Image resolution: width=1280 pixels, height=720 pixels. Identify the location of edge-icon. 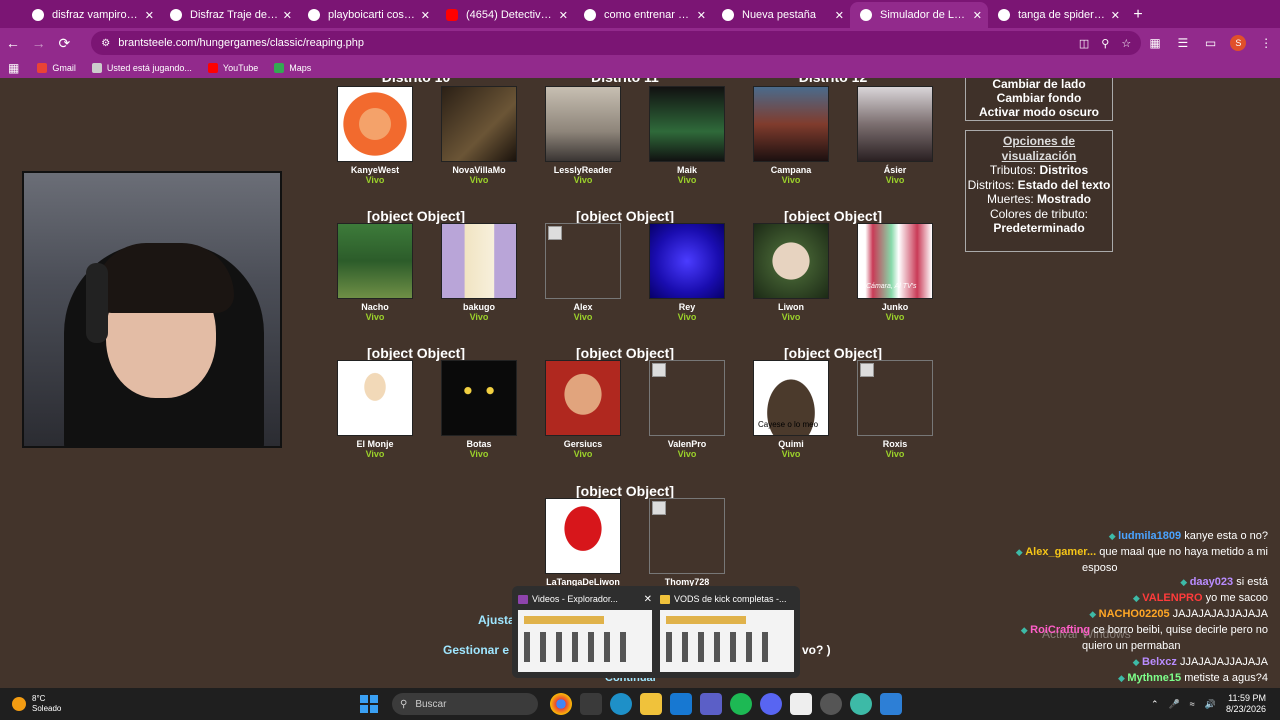
(621, 704).